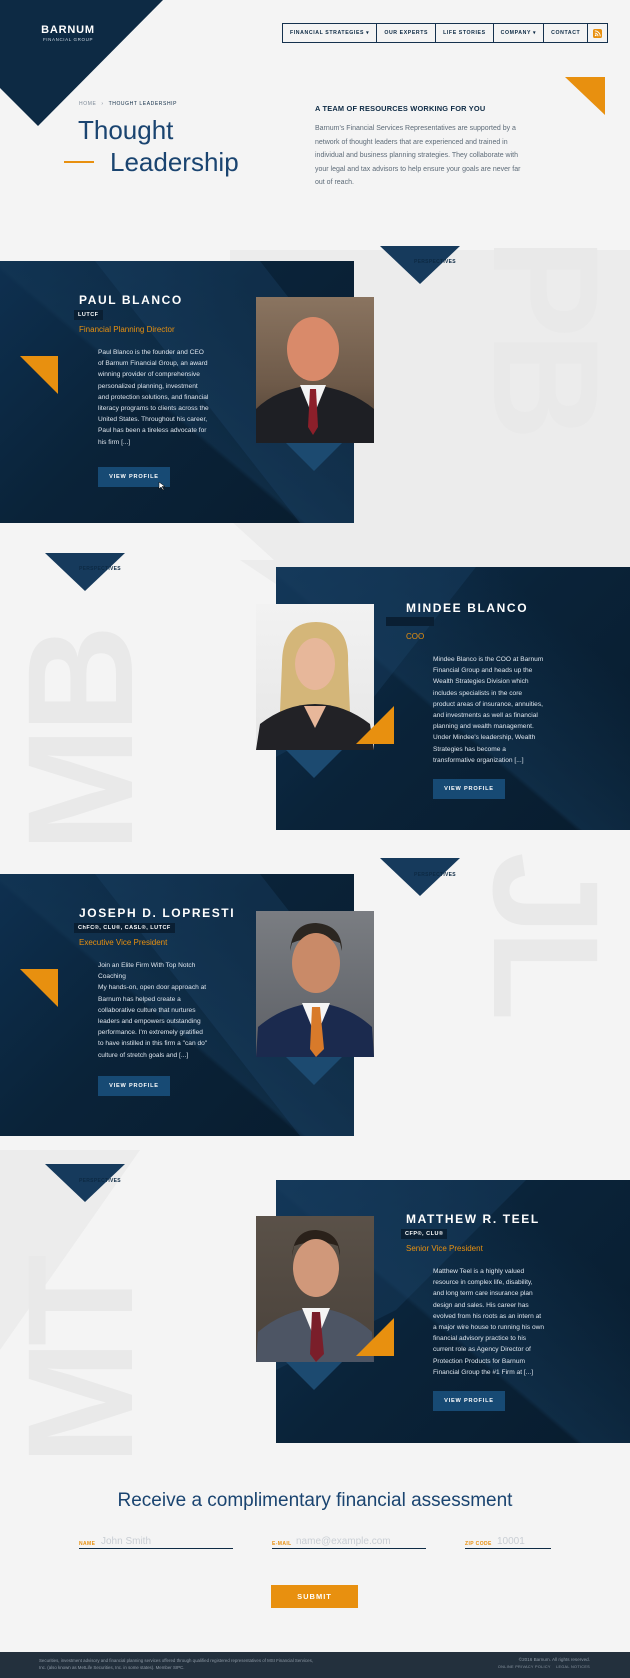 The height and width of the screenshot is (1678, 630). I want to click on nav-life-stories: LIFE STORIES, so click(465, 33).